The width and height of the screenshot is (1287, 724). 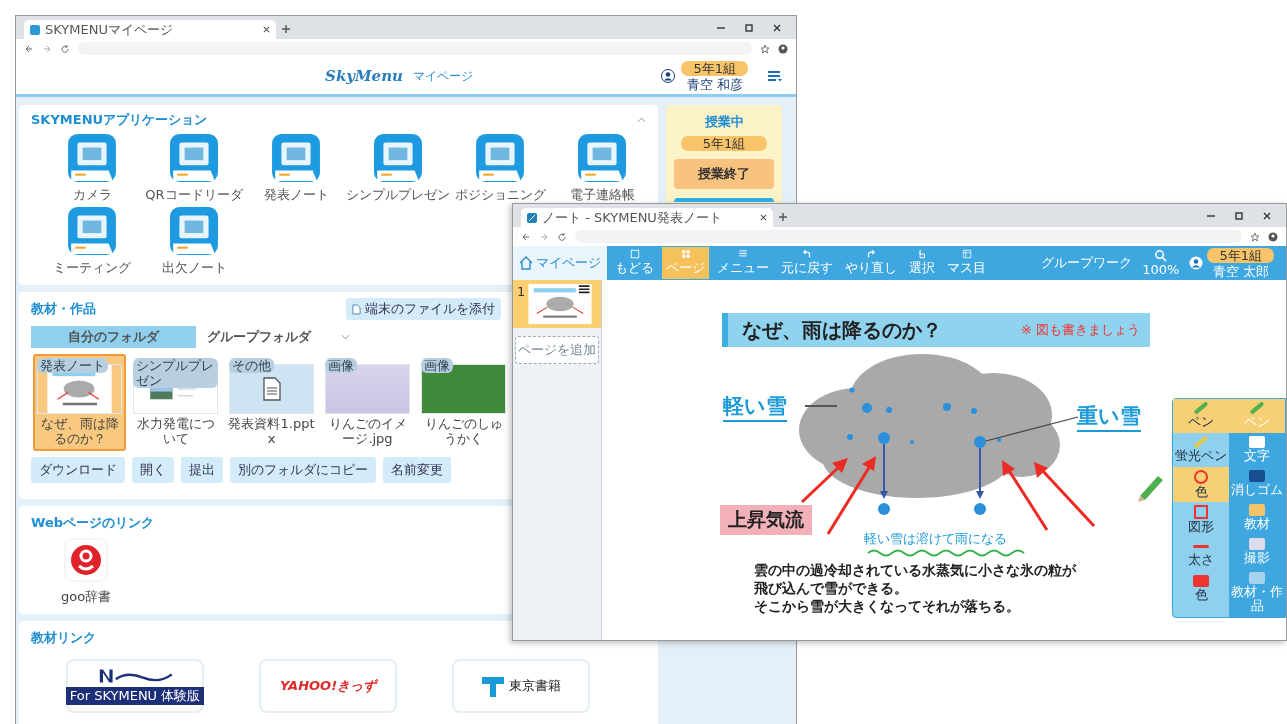 I want to click on file-type-tag: その他, so click(x=251, y=365).